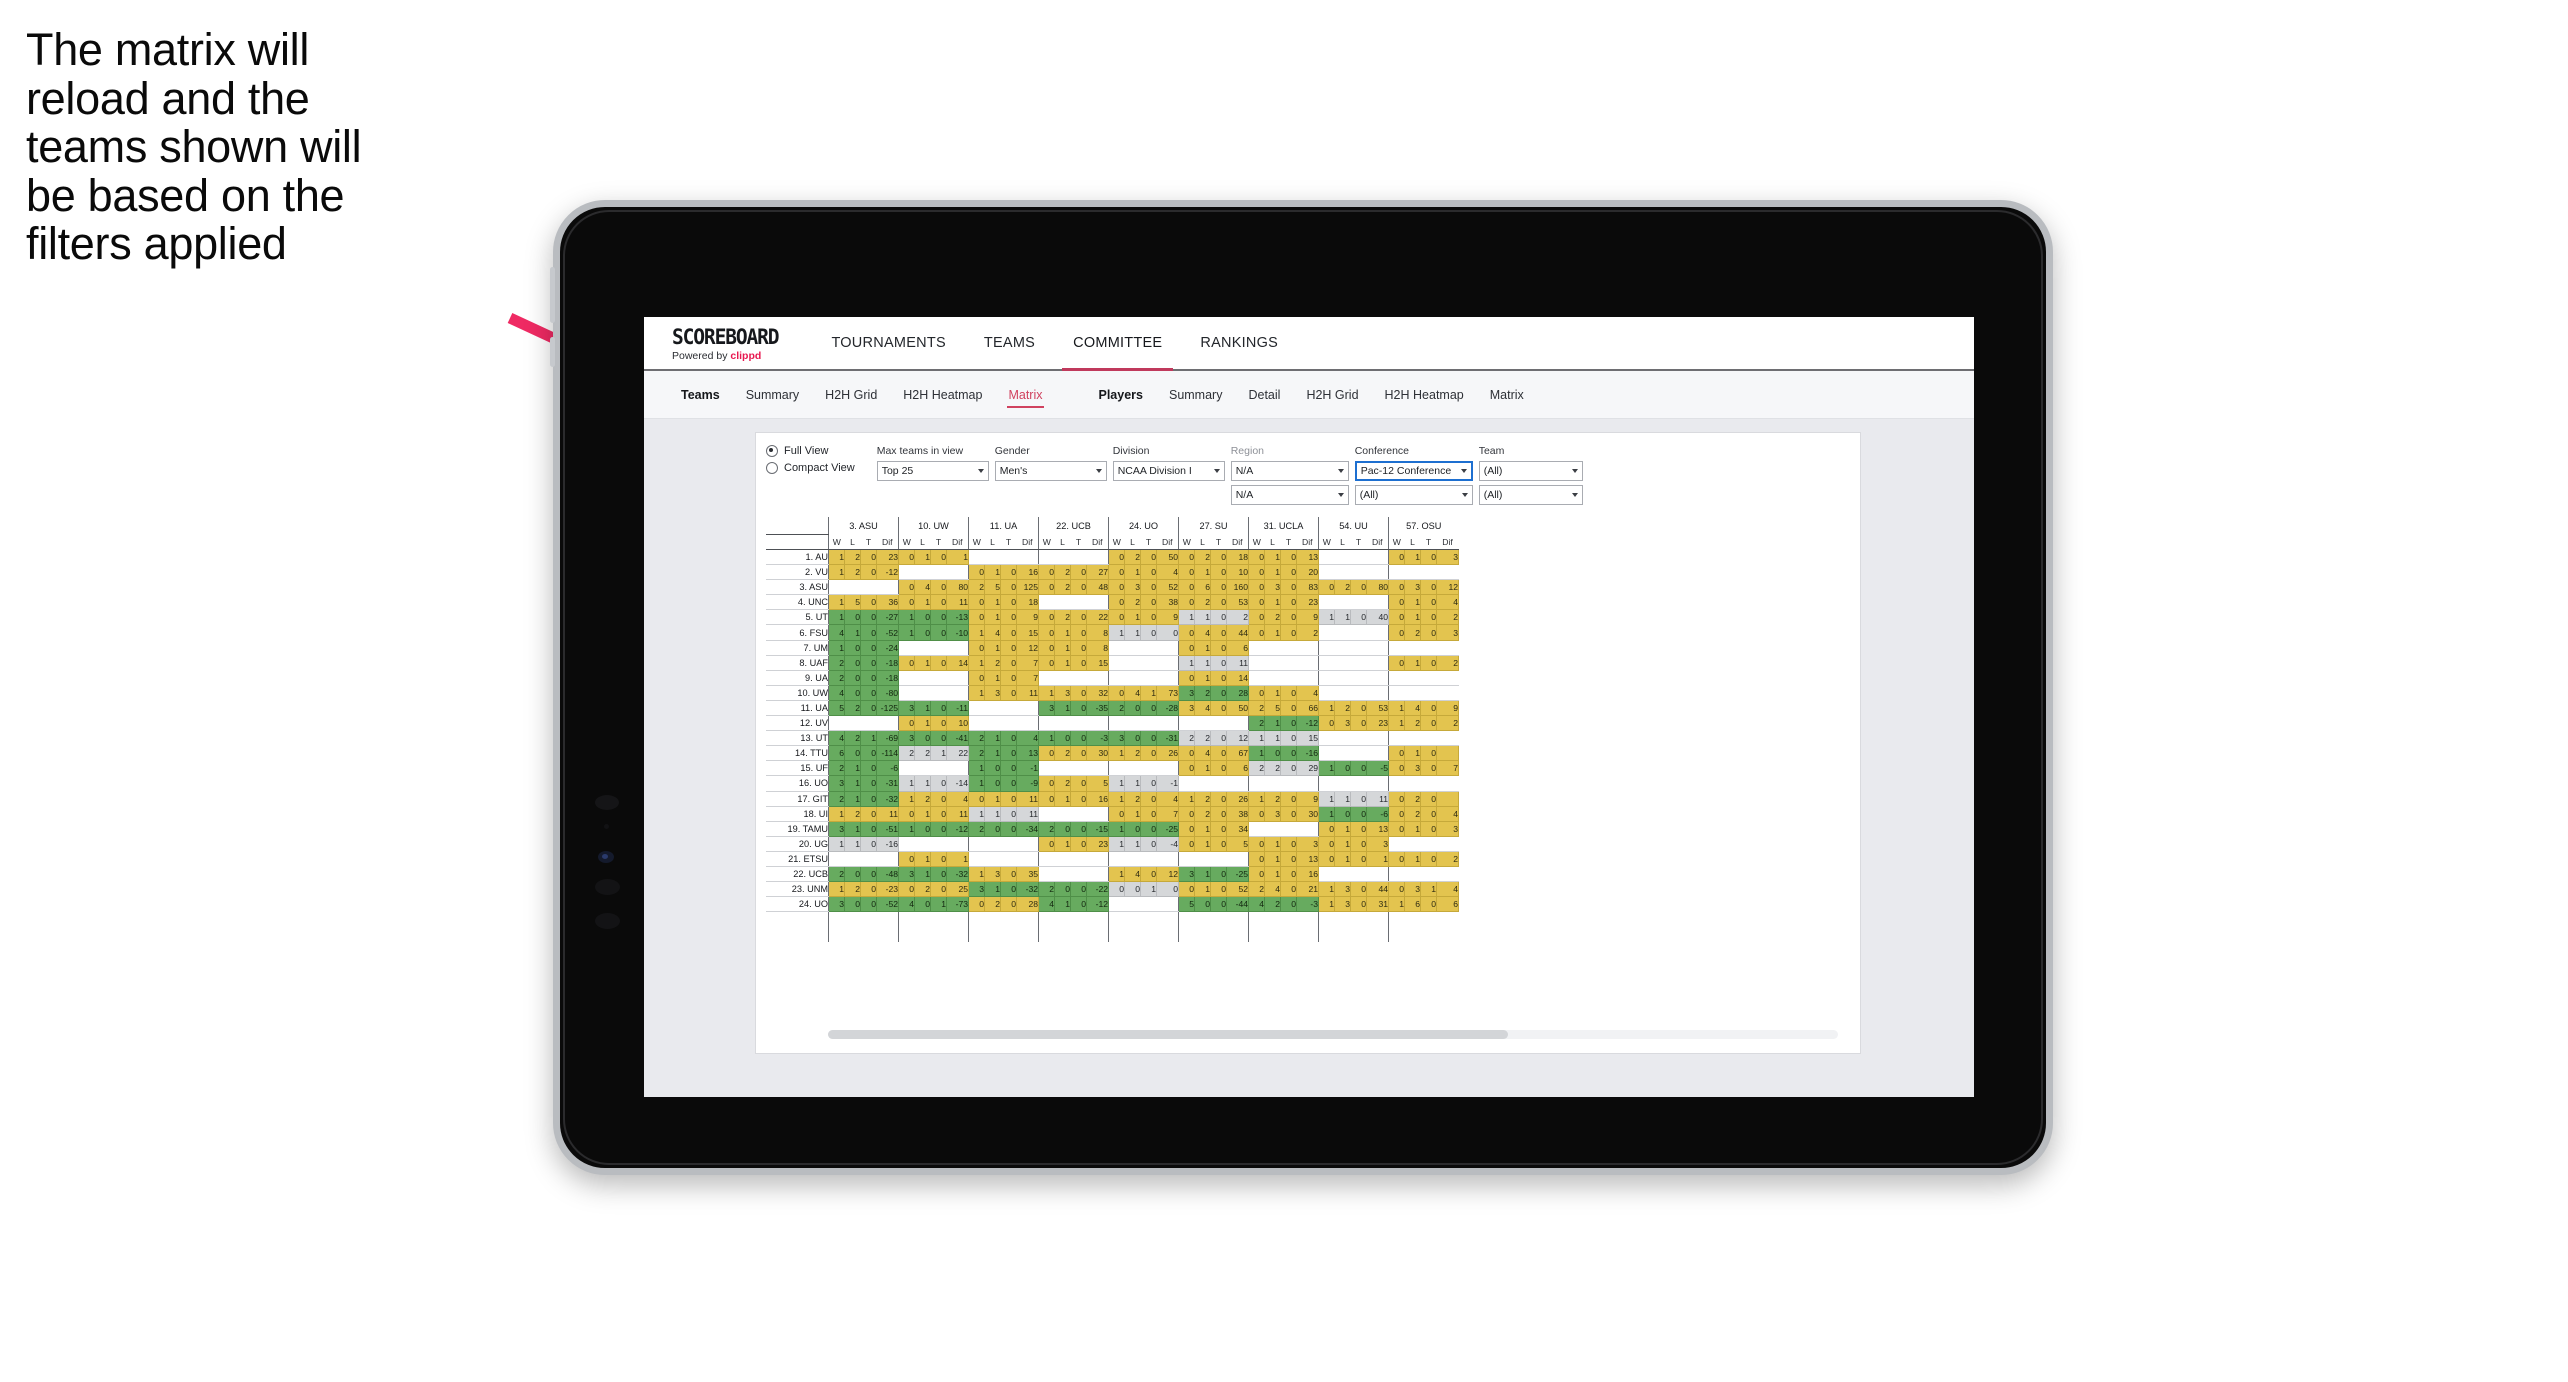 The height and width of the screenshot is (1382, 2568). Describe the element at coordinates (957, 617) in the screenshot. I see `matrix-cell: -13` at that location.